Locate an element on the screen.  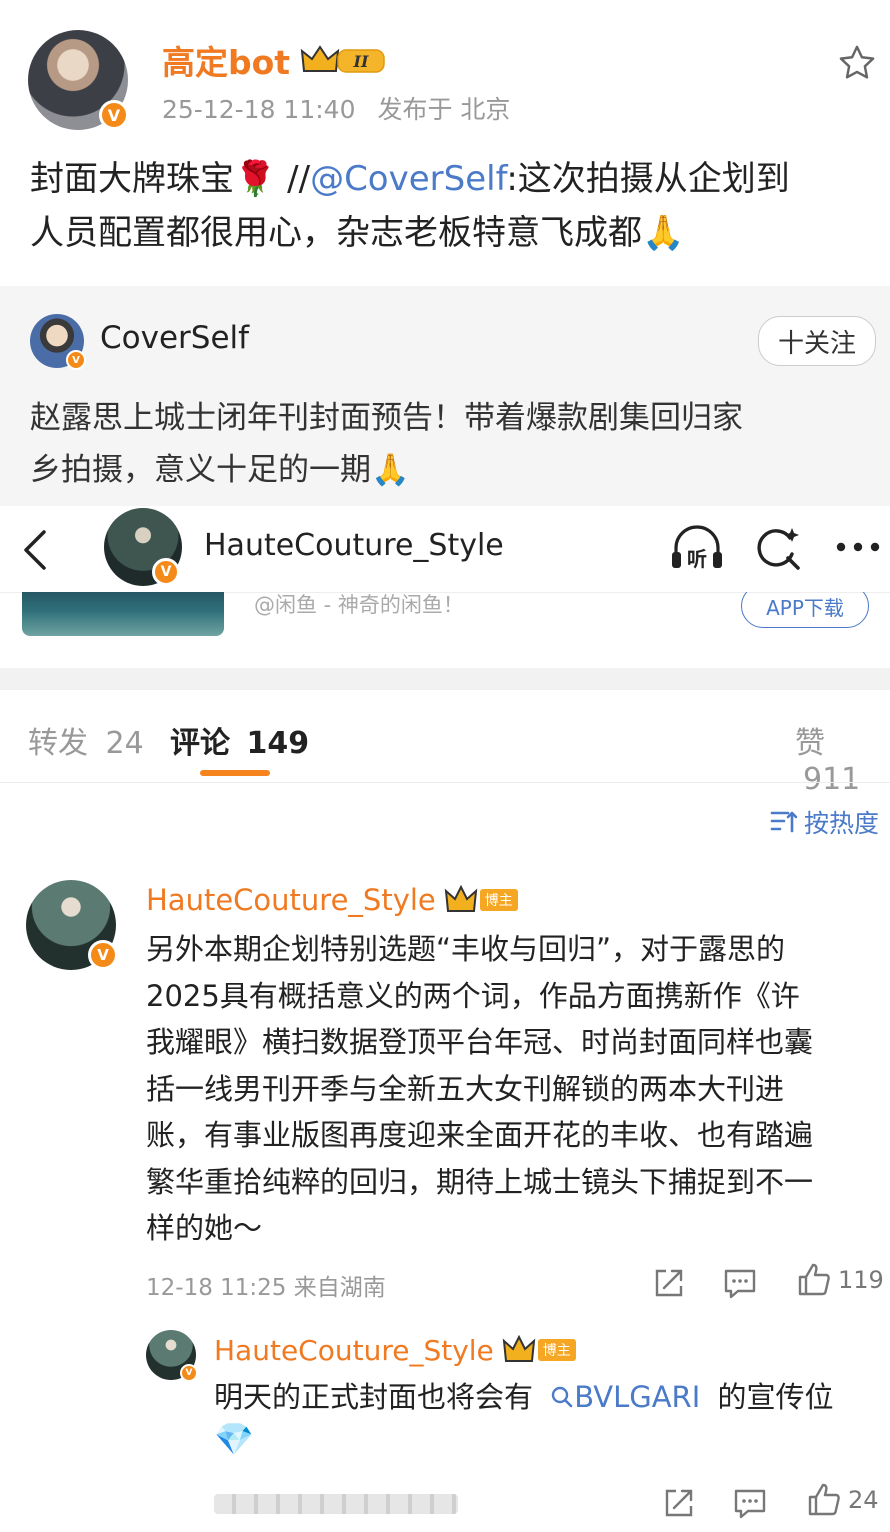
reply-comment-bubble-icon is located at coordinates (750, 1503).